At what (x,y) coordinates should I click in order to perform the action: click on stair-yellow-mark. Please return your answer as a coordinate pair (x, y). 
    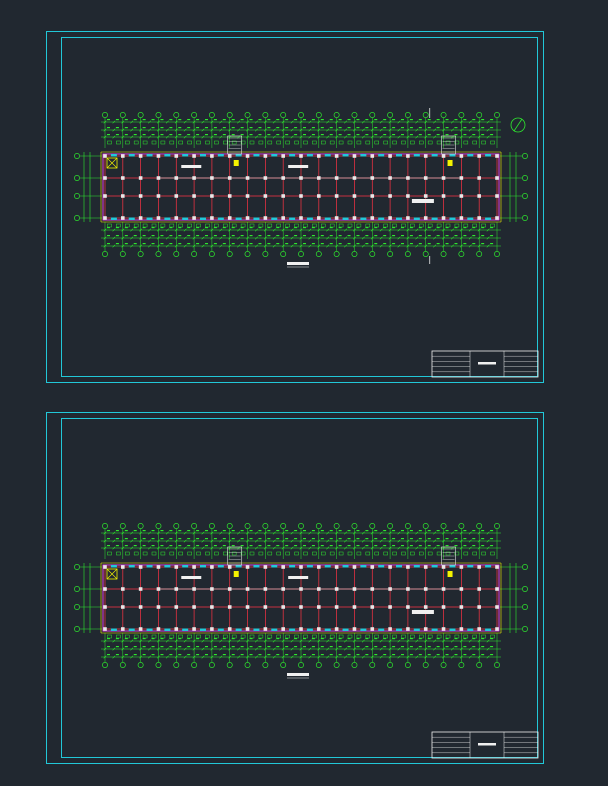
    Looking at the image, I should click on (236, 163).